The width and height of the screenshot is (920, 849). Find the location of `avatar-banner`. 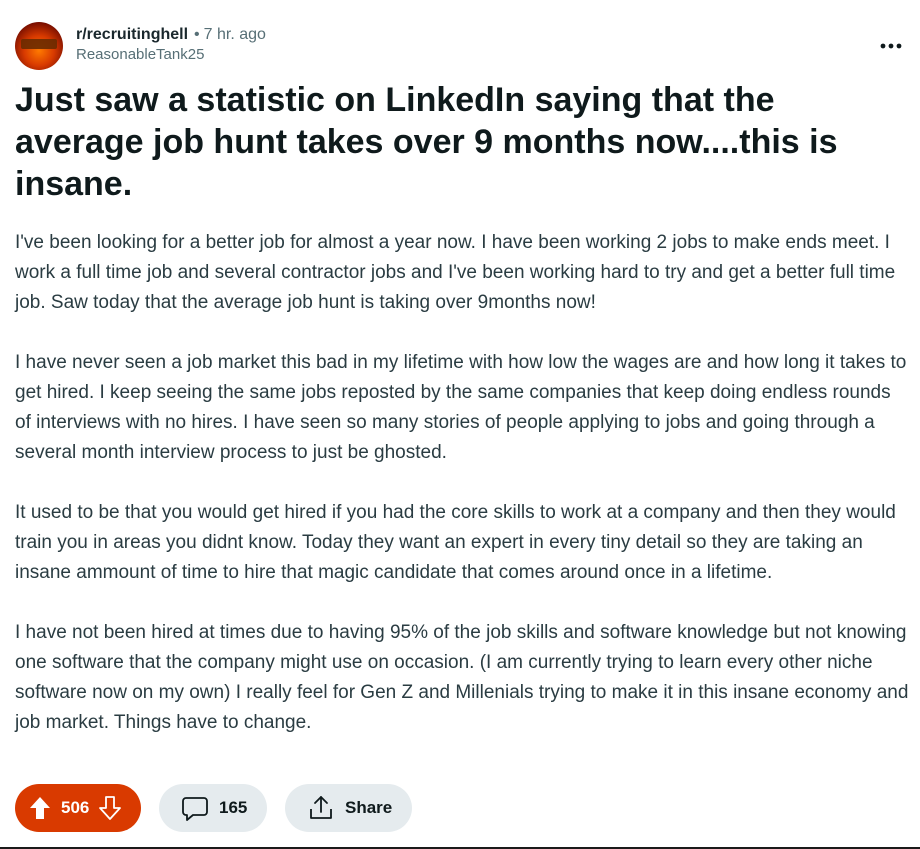

avatar-banner is located at coordinates (39, 44).